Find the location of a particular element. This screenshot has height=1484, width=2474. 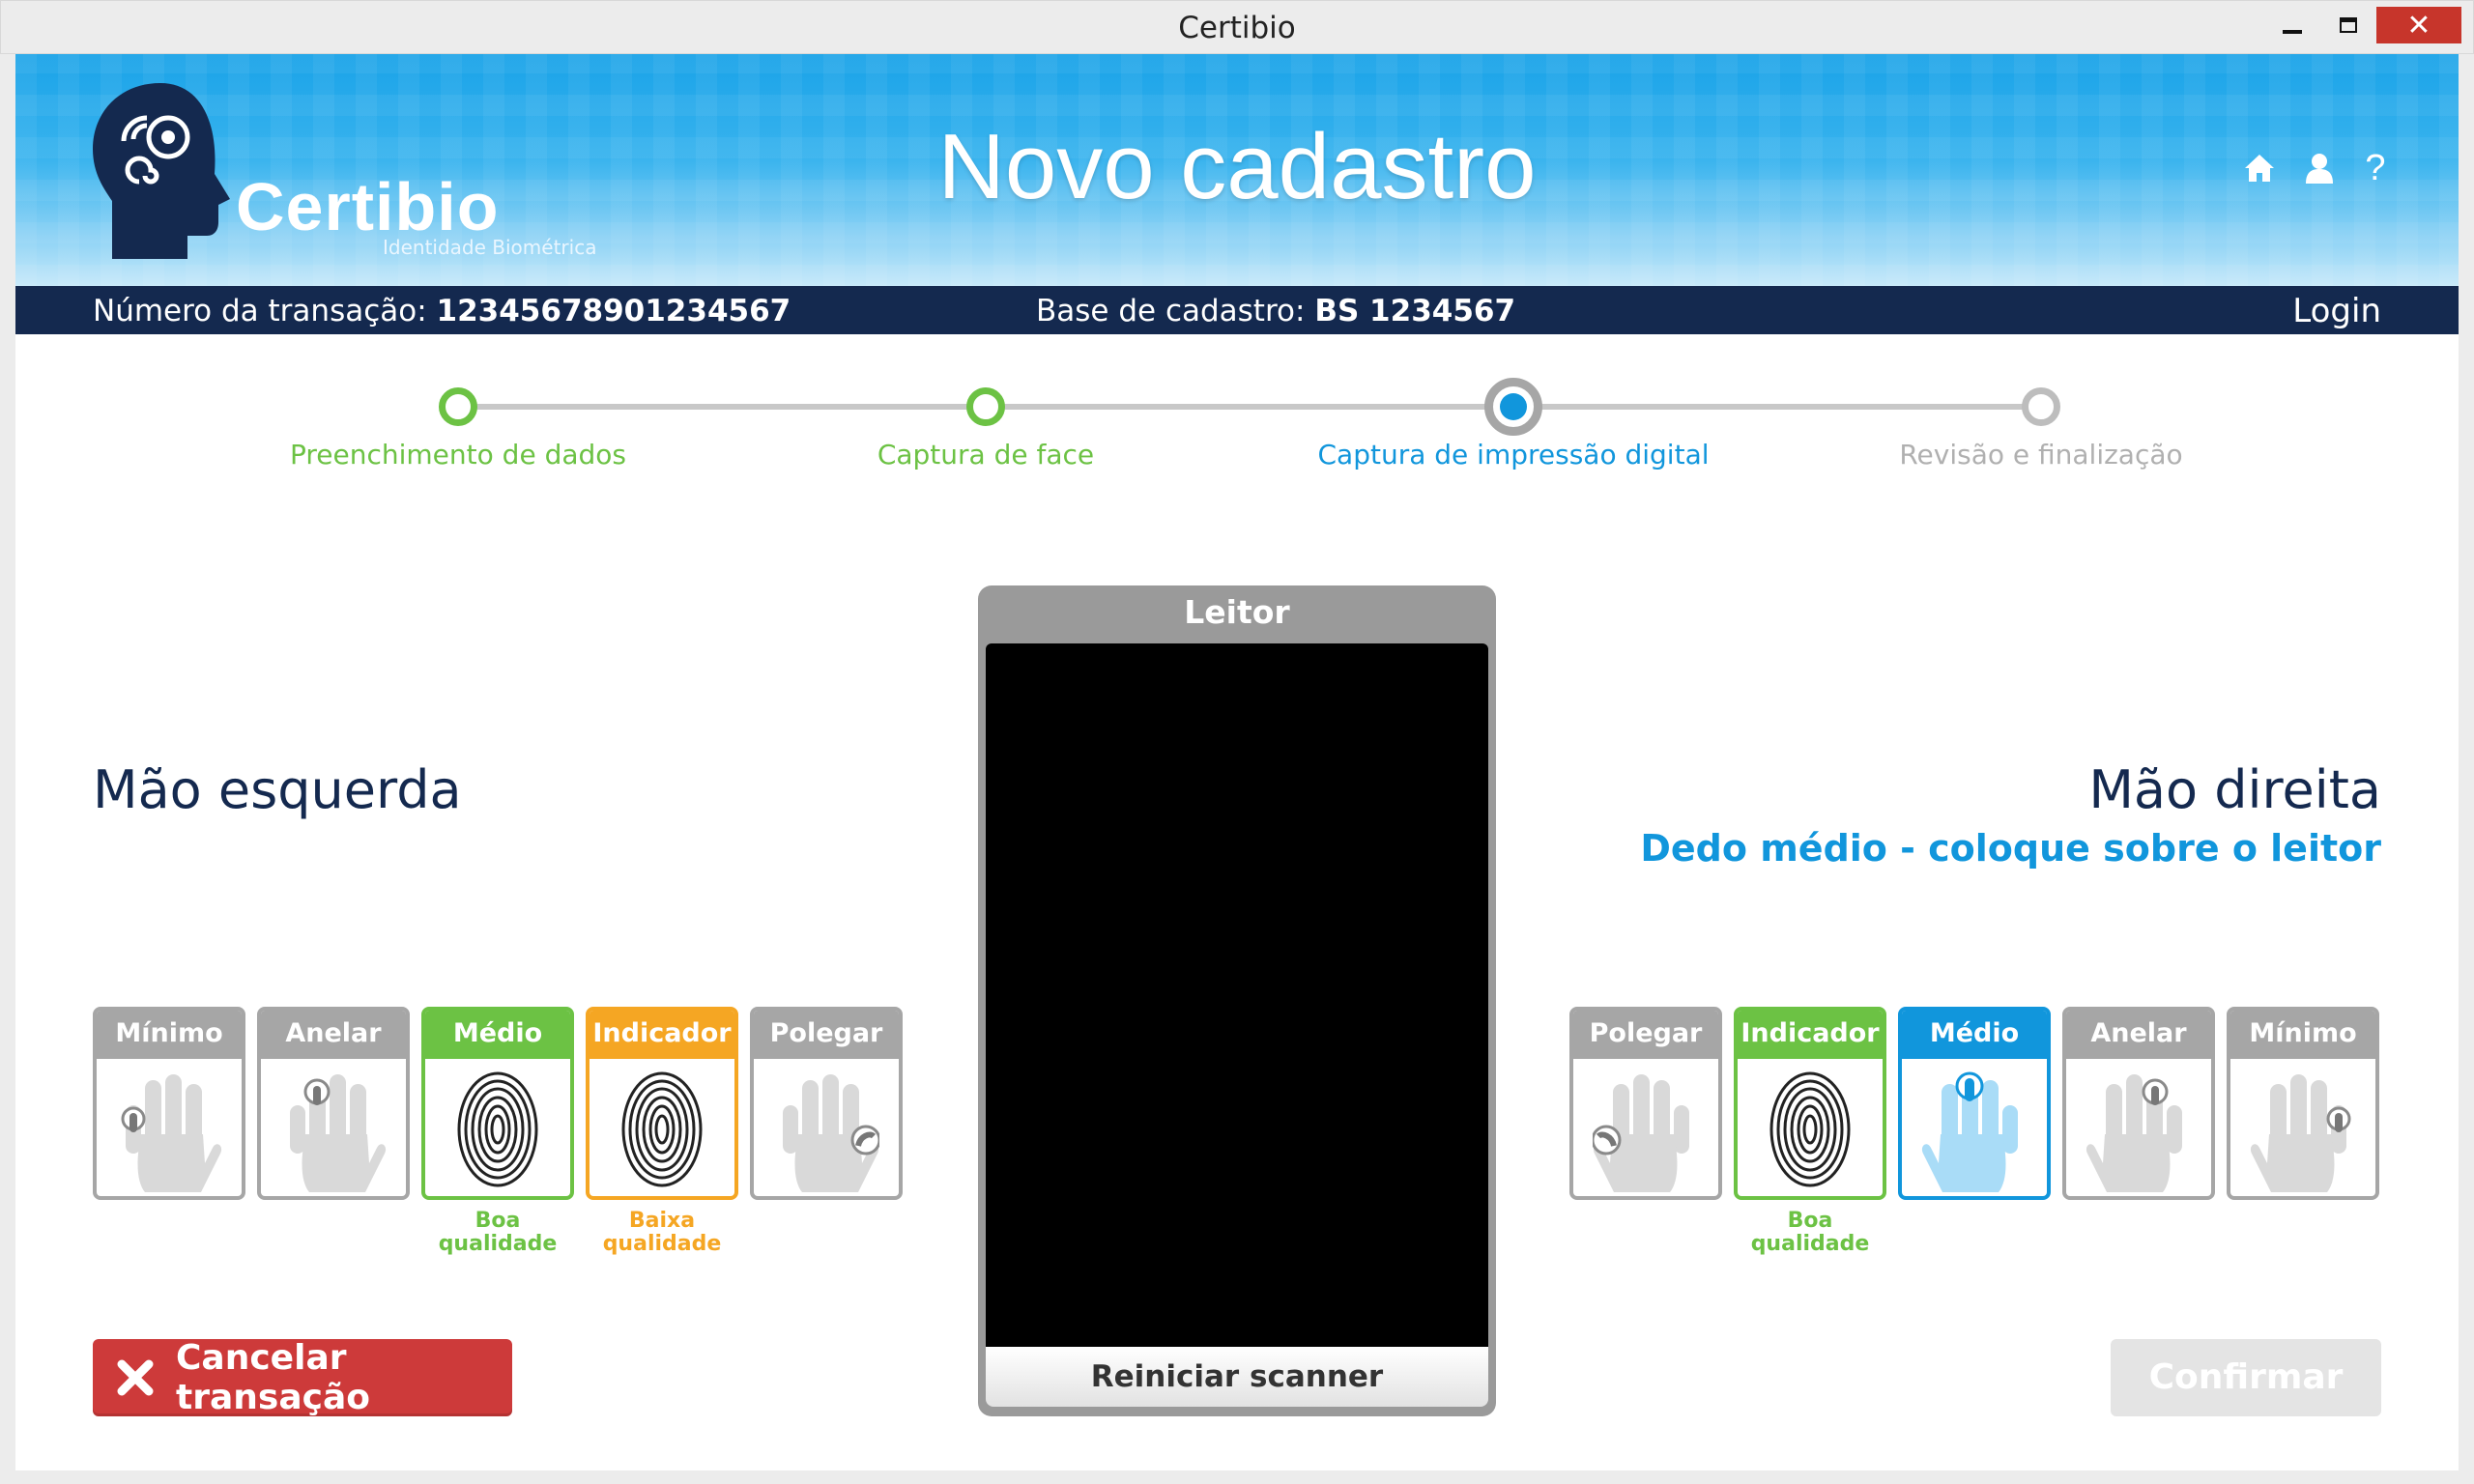

maximize-icon is located at coordinates (2349, 25).